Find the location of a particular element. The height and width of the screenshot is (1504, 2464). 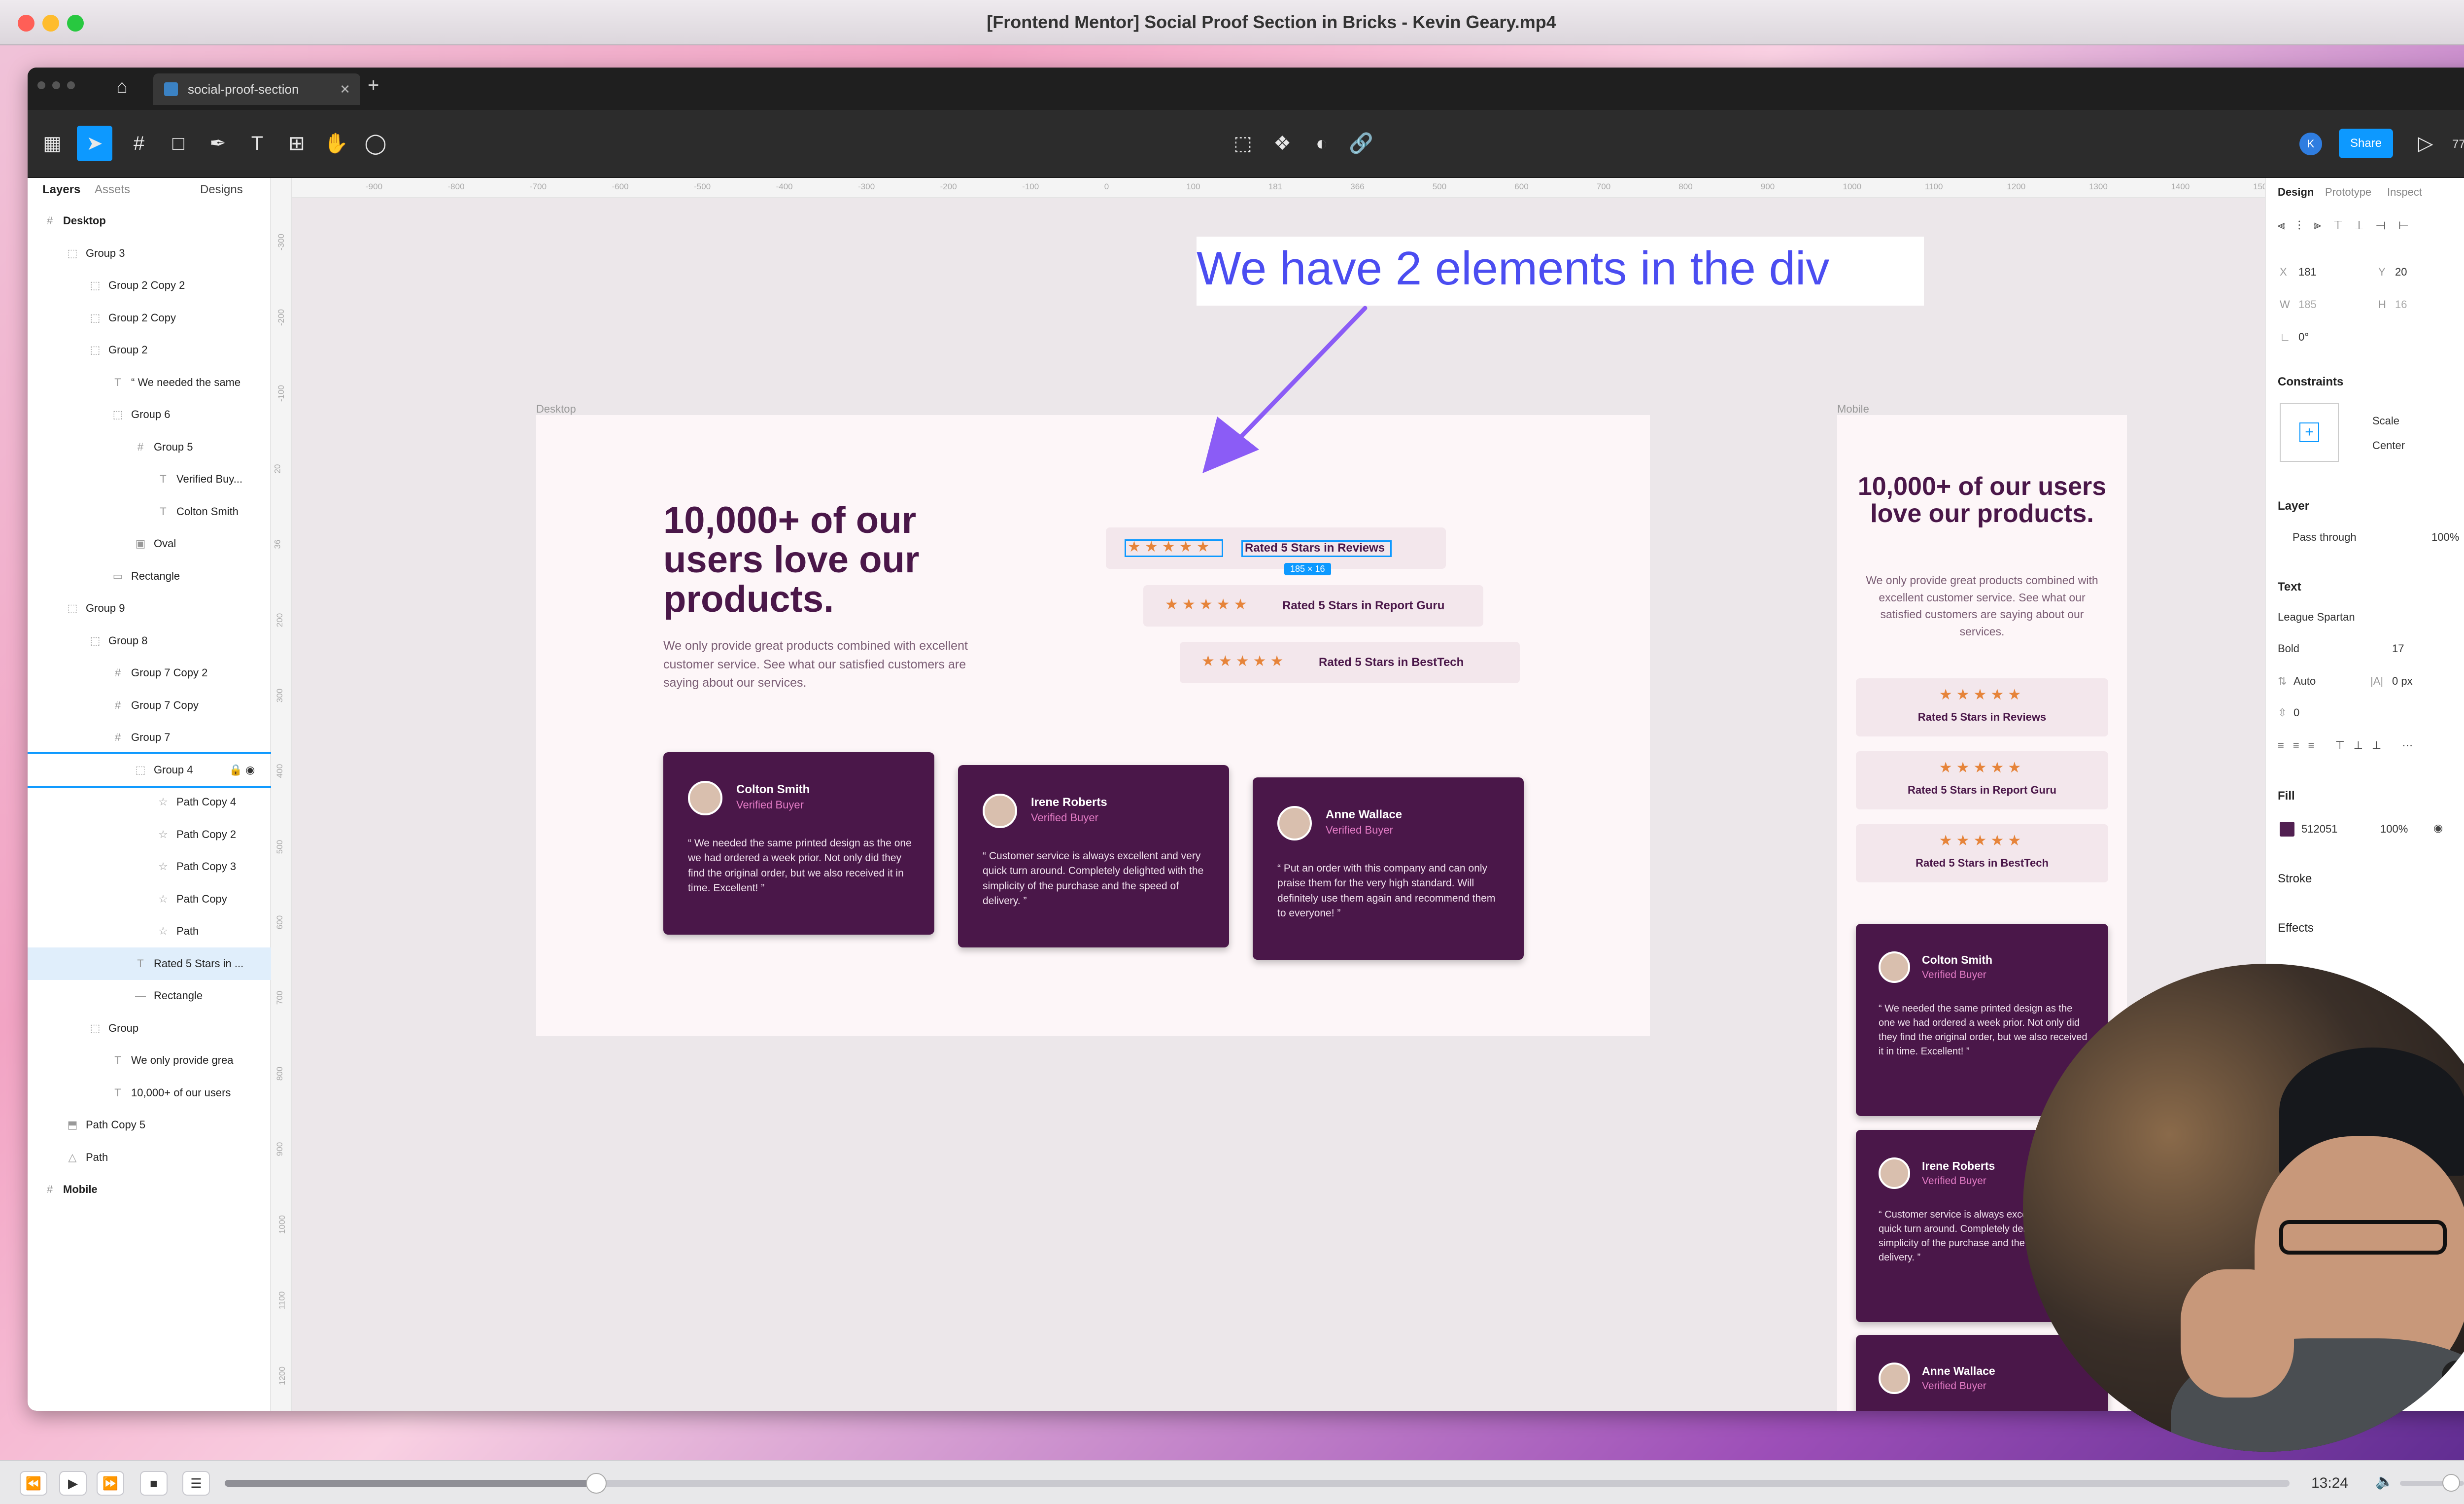

tab-inspect: Inspect is located at coordinates (2404, 192).